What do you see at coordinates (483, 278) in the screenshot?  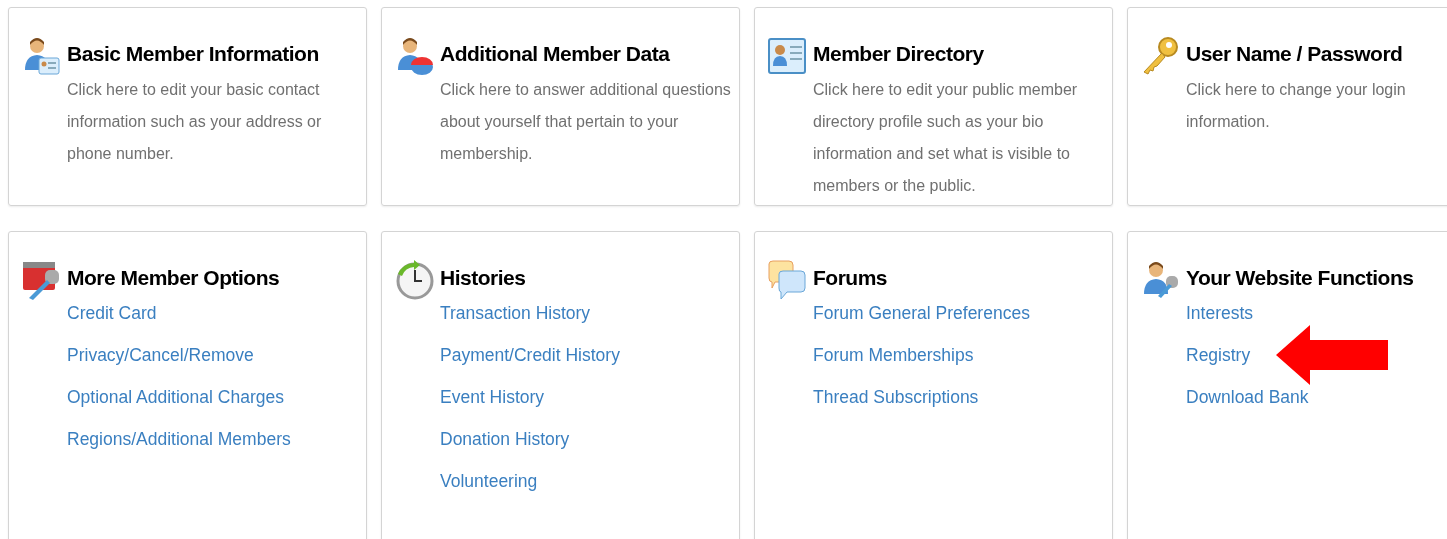 I see `panel-title: Histories` at bounding box center [483, 278].